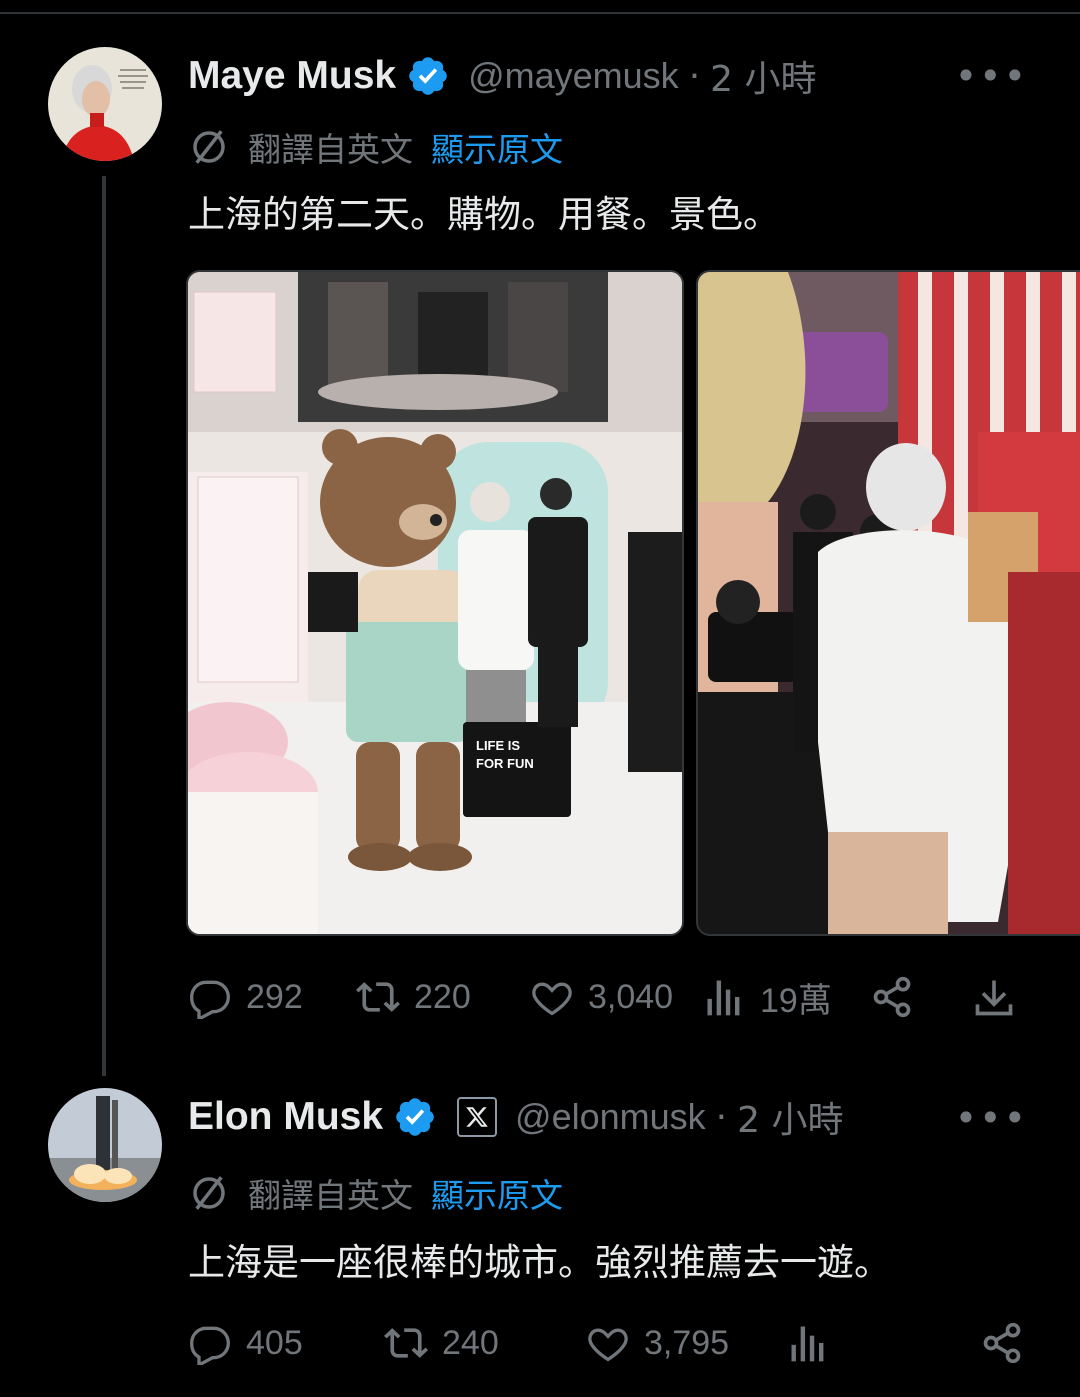  I want to click on retweet-button: 220, so click(413, 997).